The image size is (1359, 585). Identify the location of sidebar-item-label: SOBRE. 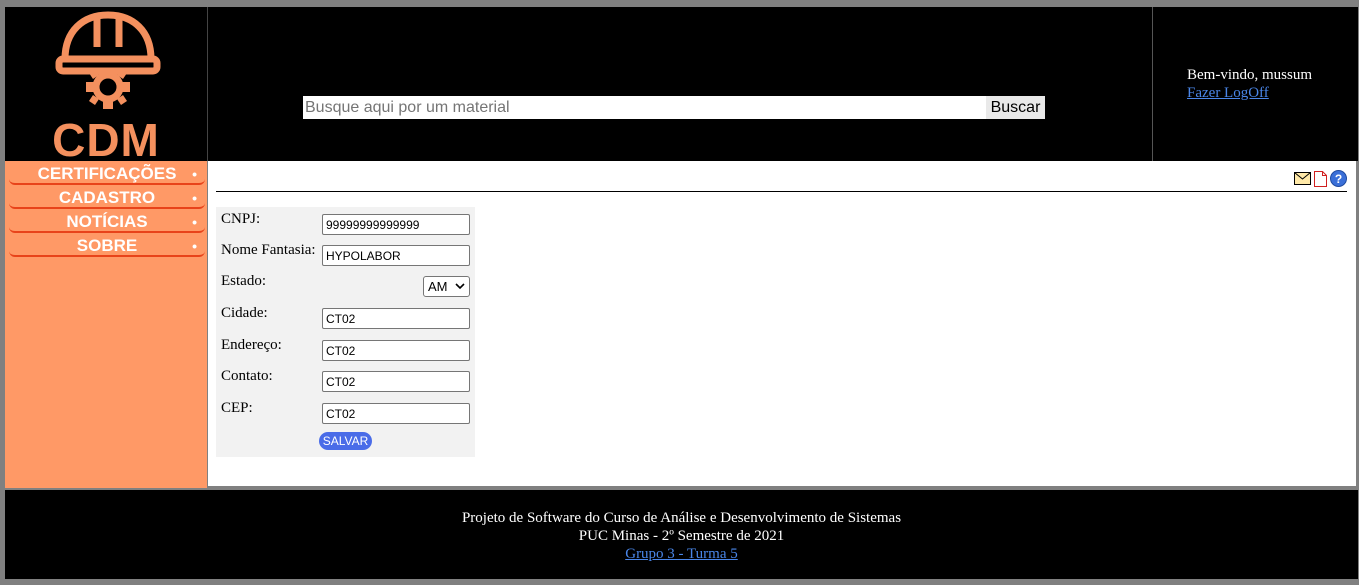
(107, 245).